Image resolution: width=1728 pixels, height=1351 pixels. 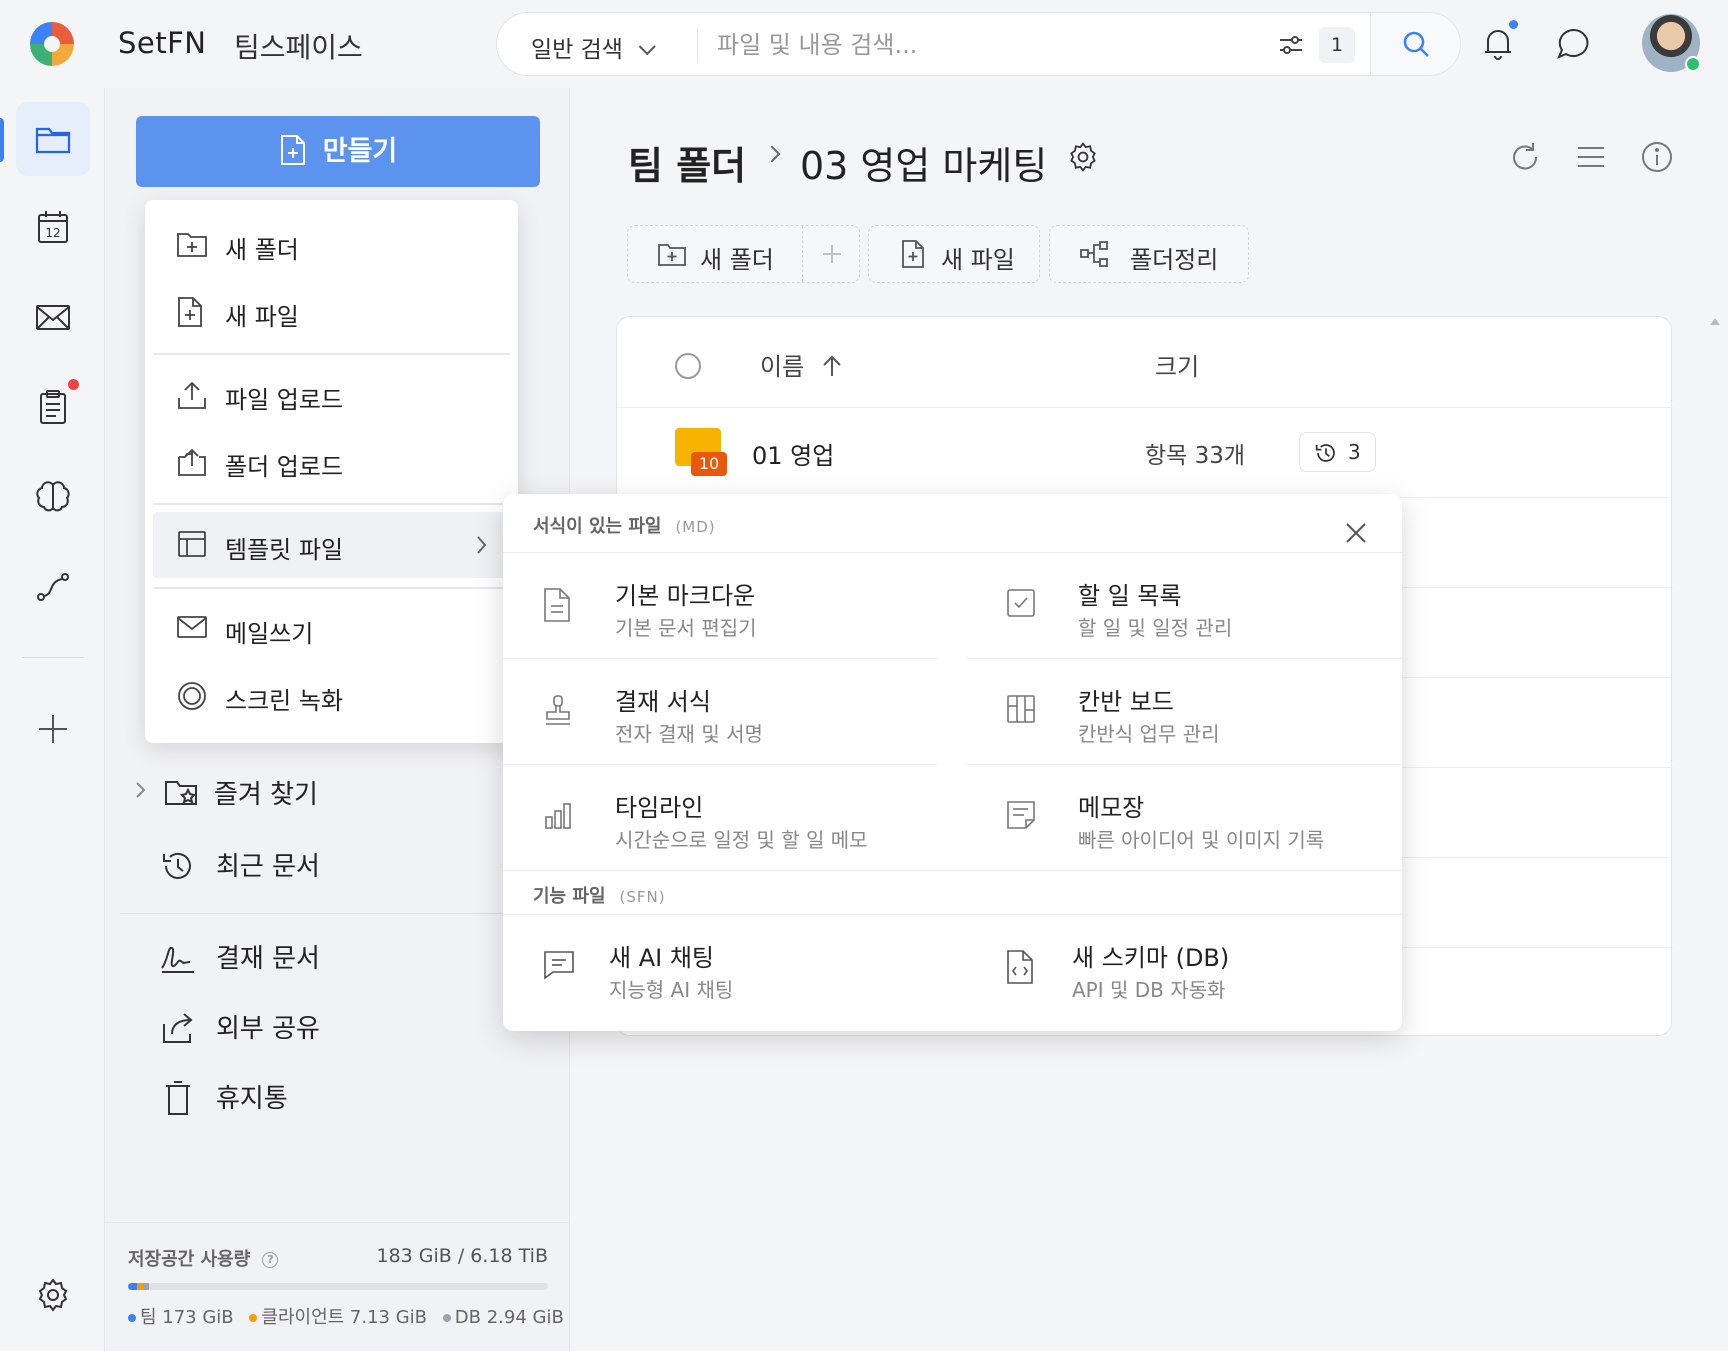 I want to click on chat-bubble-icon, so click(x=559, y=965).